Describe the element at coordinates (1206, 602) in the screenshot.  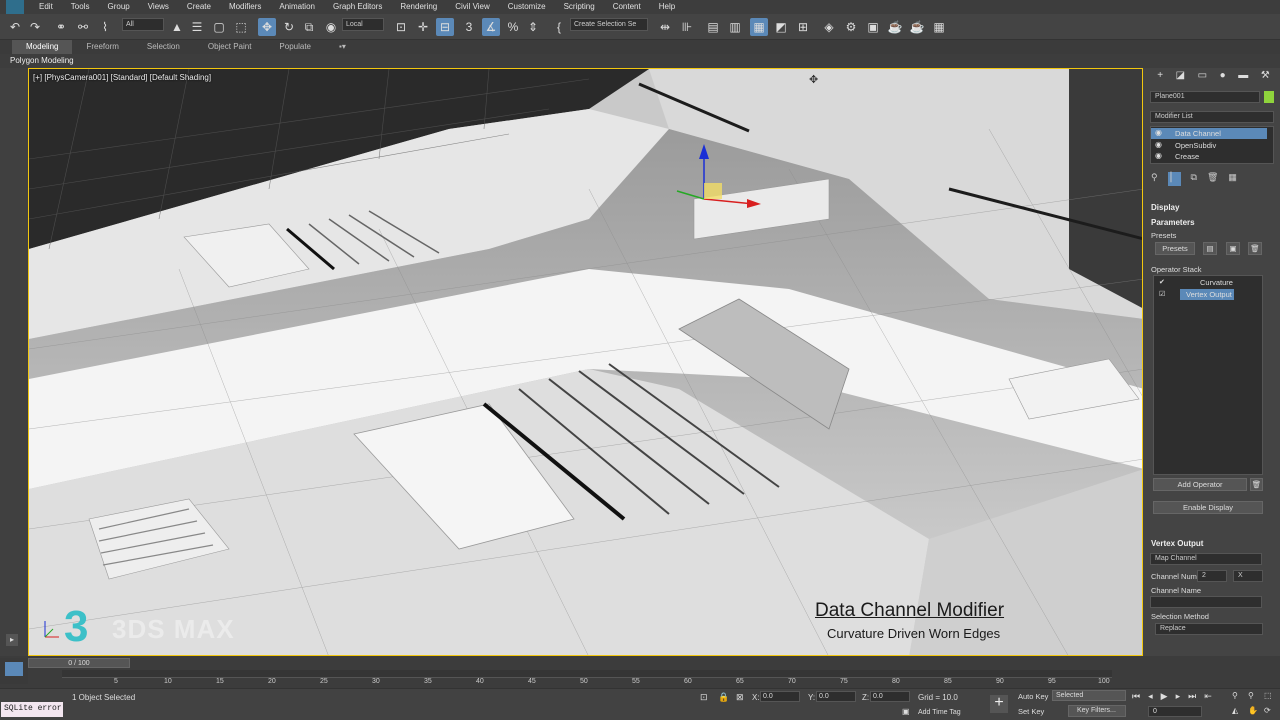
I see `channel-name-field` at that location.